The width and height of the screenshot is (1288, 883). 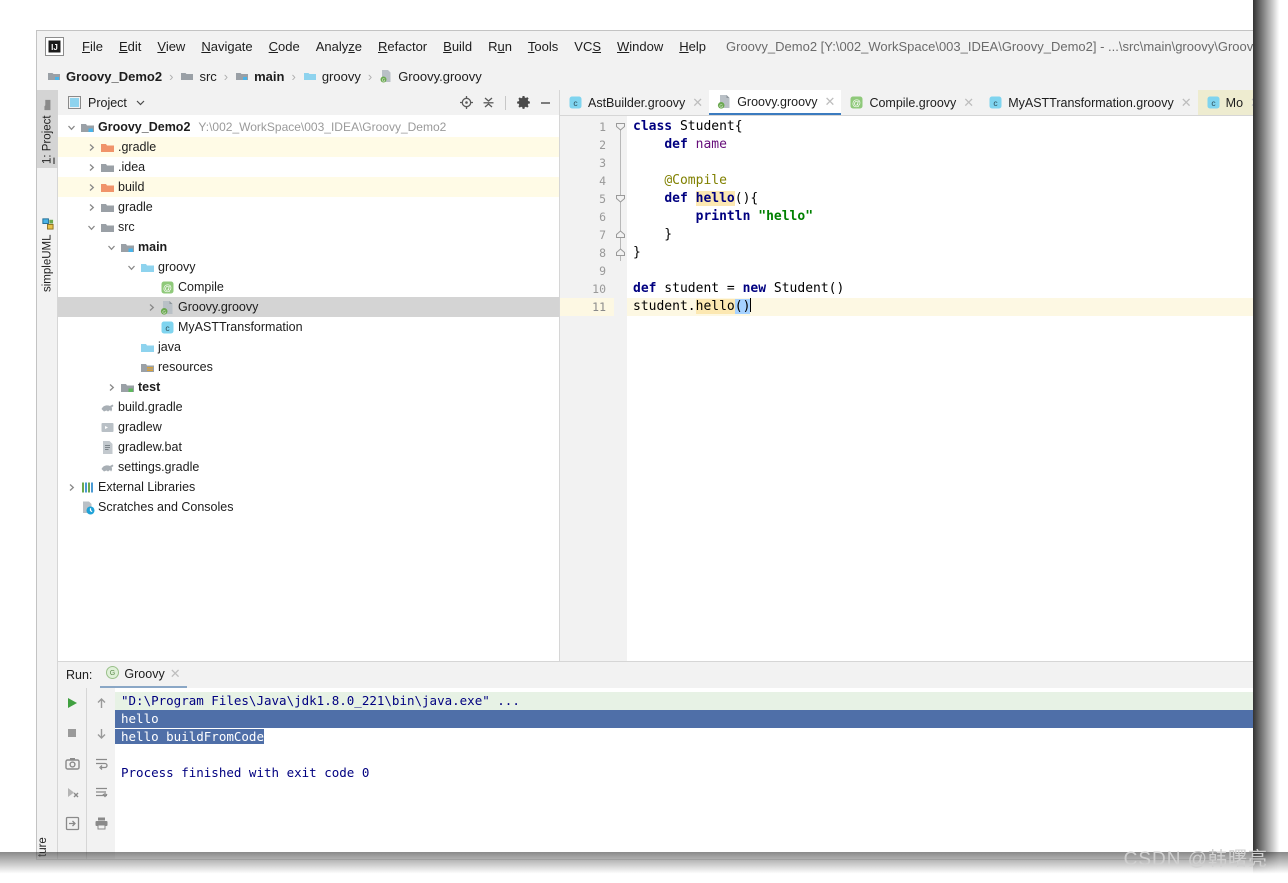 I want to click on run-tab-groovy: G Groovy ✕, so click(x=143, y=675).